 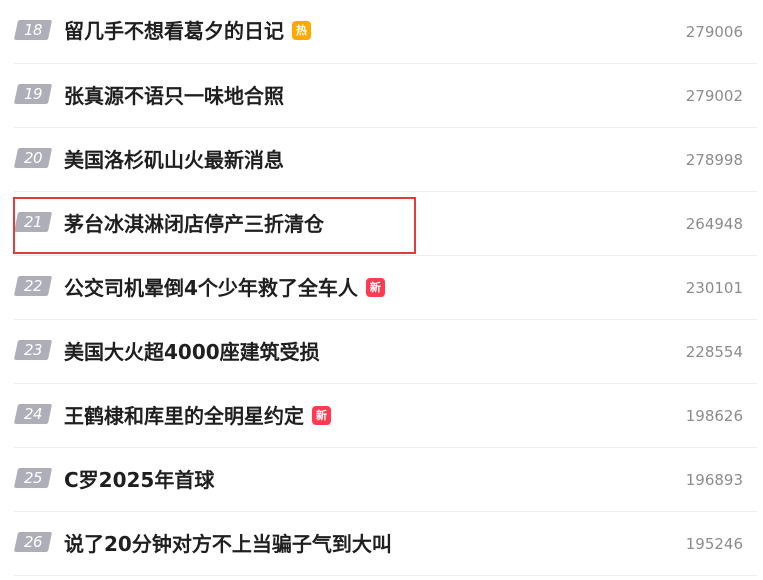 What do you see at coordinates (714, 352) in the screenshot?
I see `heat-count: 228554` at bounding box center [714, 352].